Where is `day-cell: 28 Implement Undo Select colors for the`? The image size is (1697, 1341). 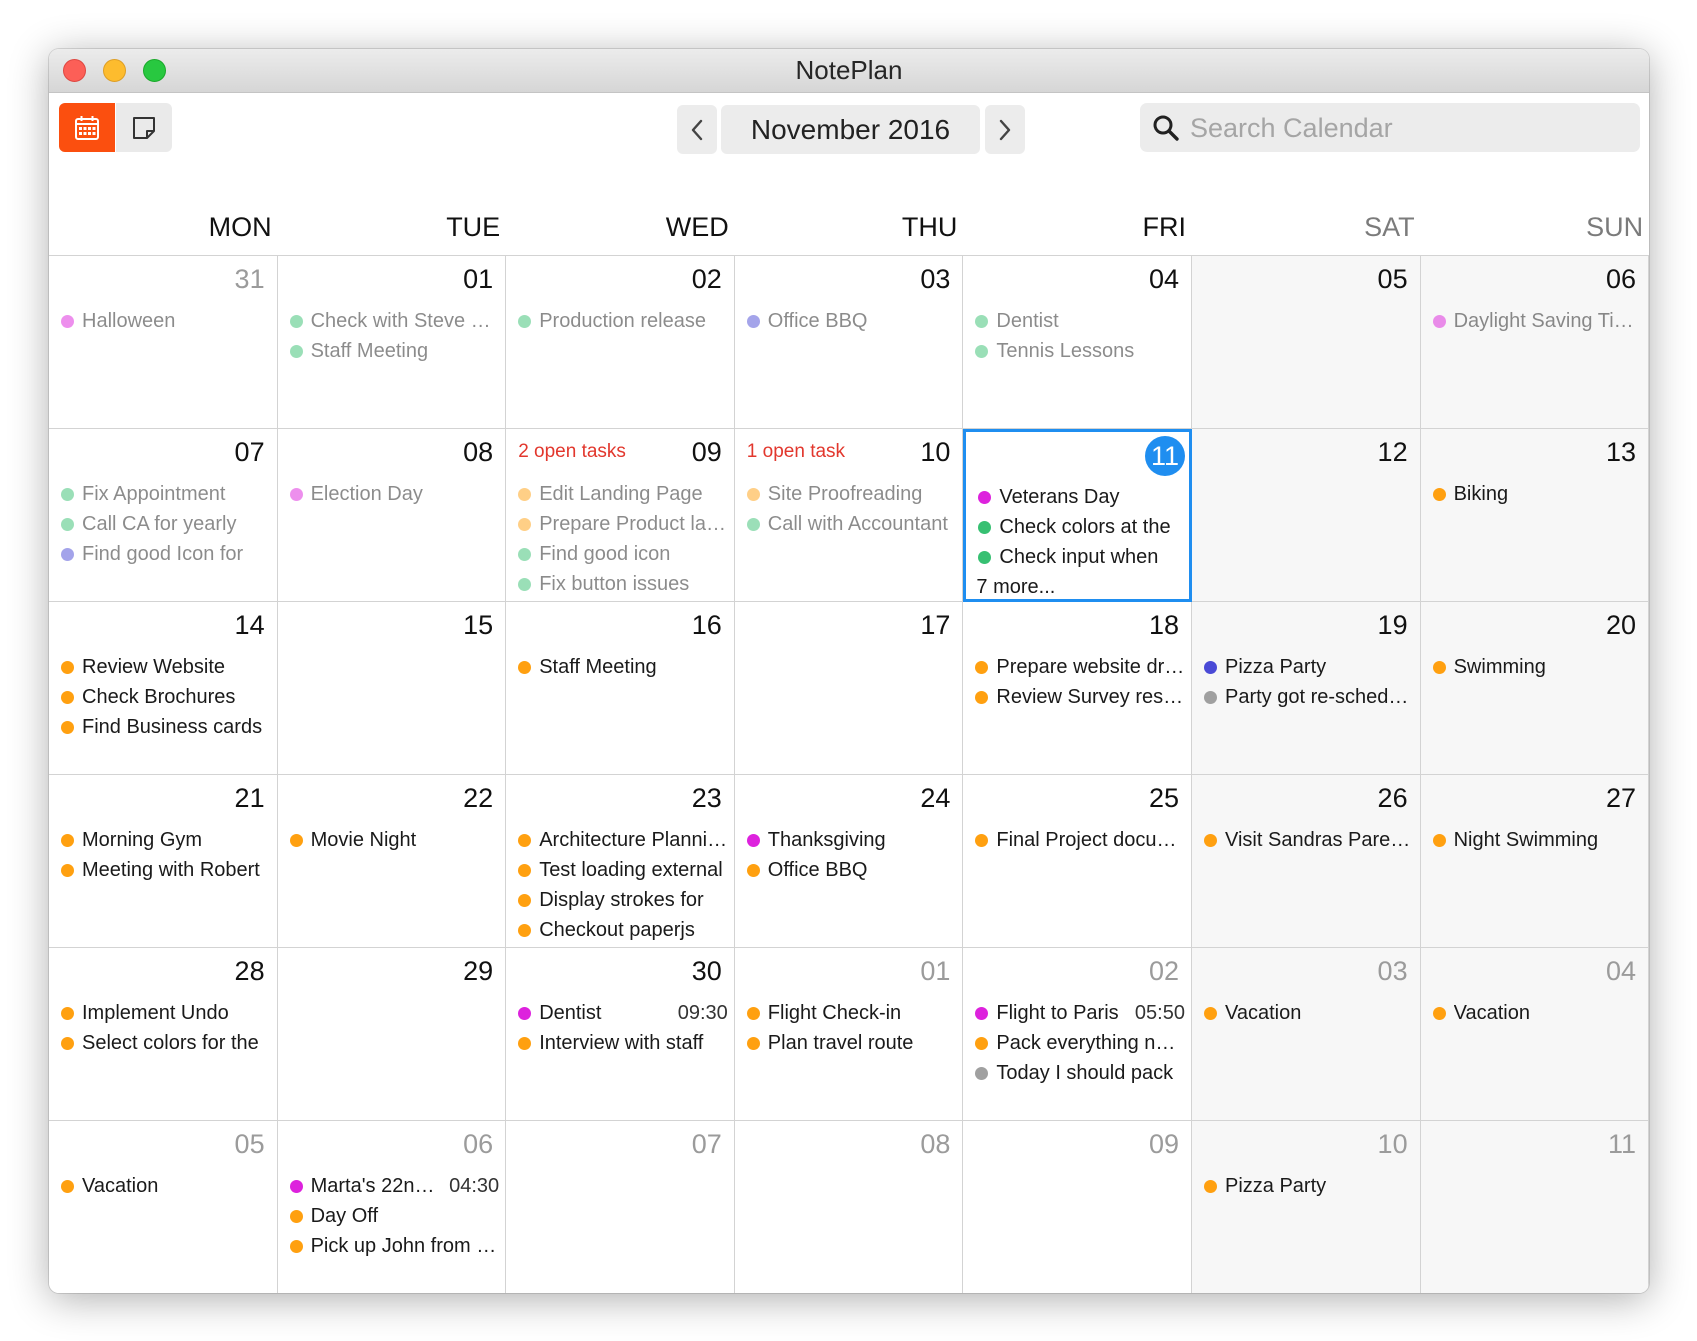
day-cell: 28 Implement Undo Select colors for the is located at coordinates (163, 1034).